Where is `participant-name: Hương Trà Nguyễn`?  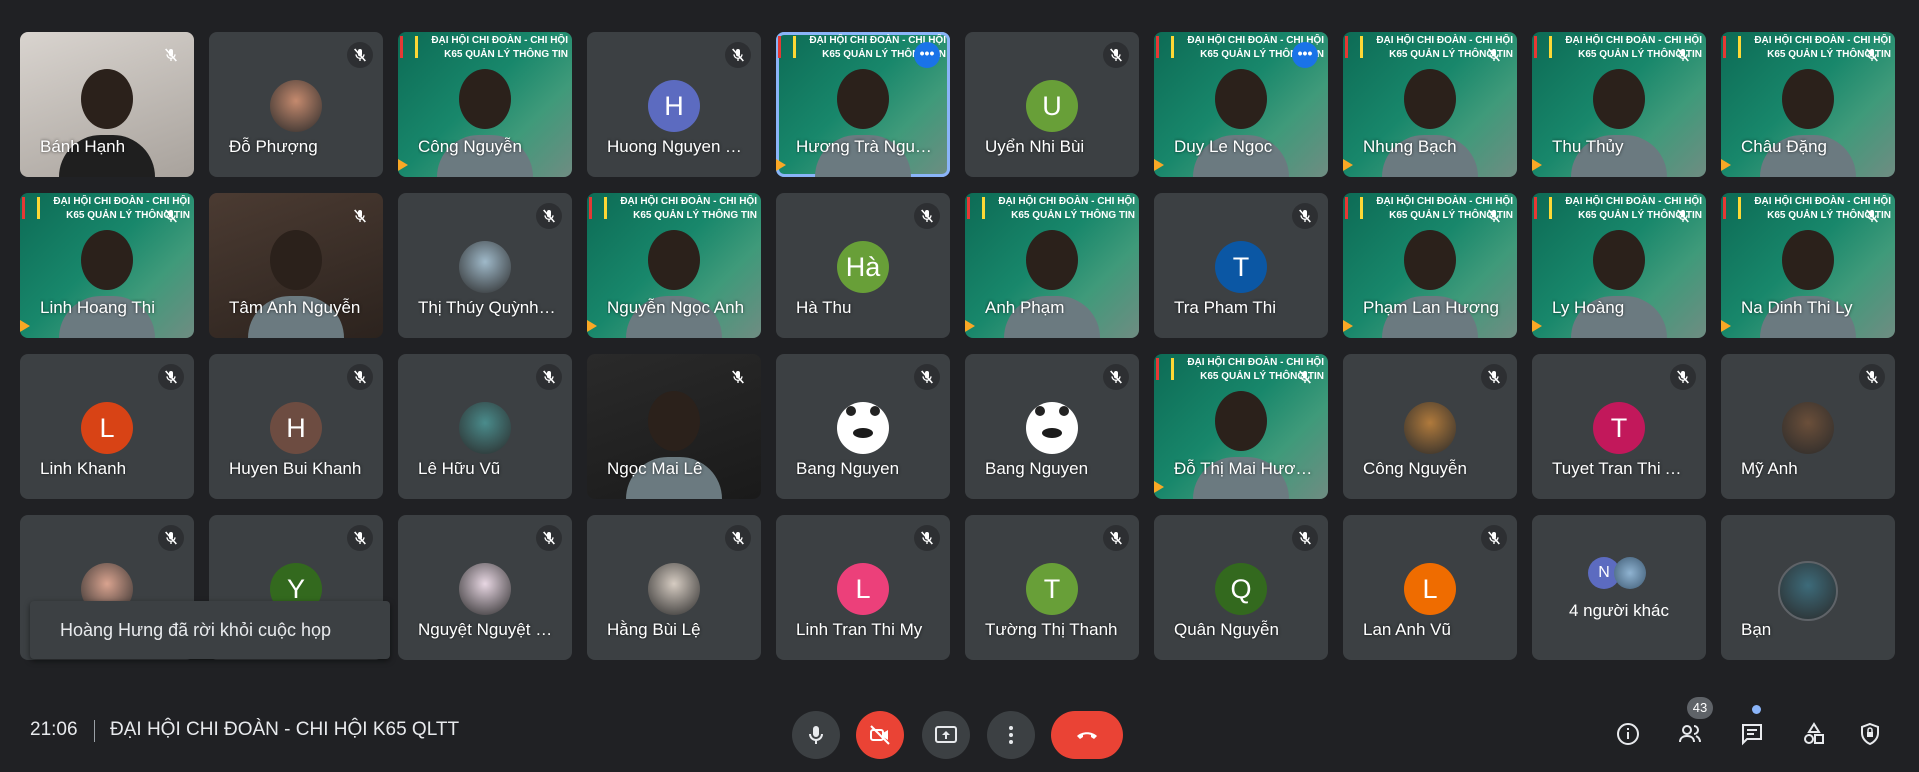 participant-name: Hương Trà Nguyễn is located at coordinates (866, 146).